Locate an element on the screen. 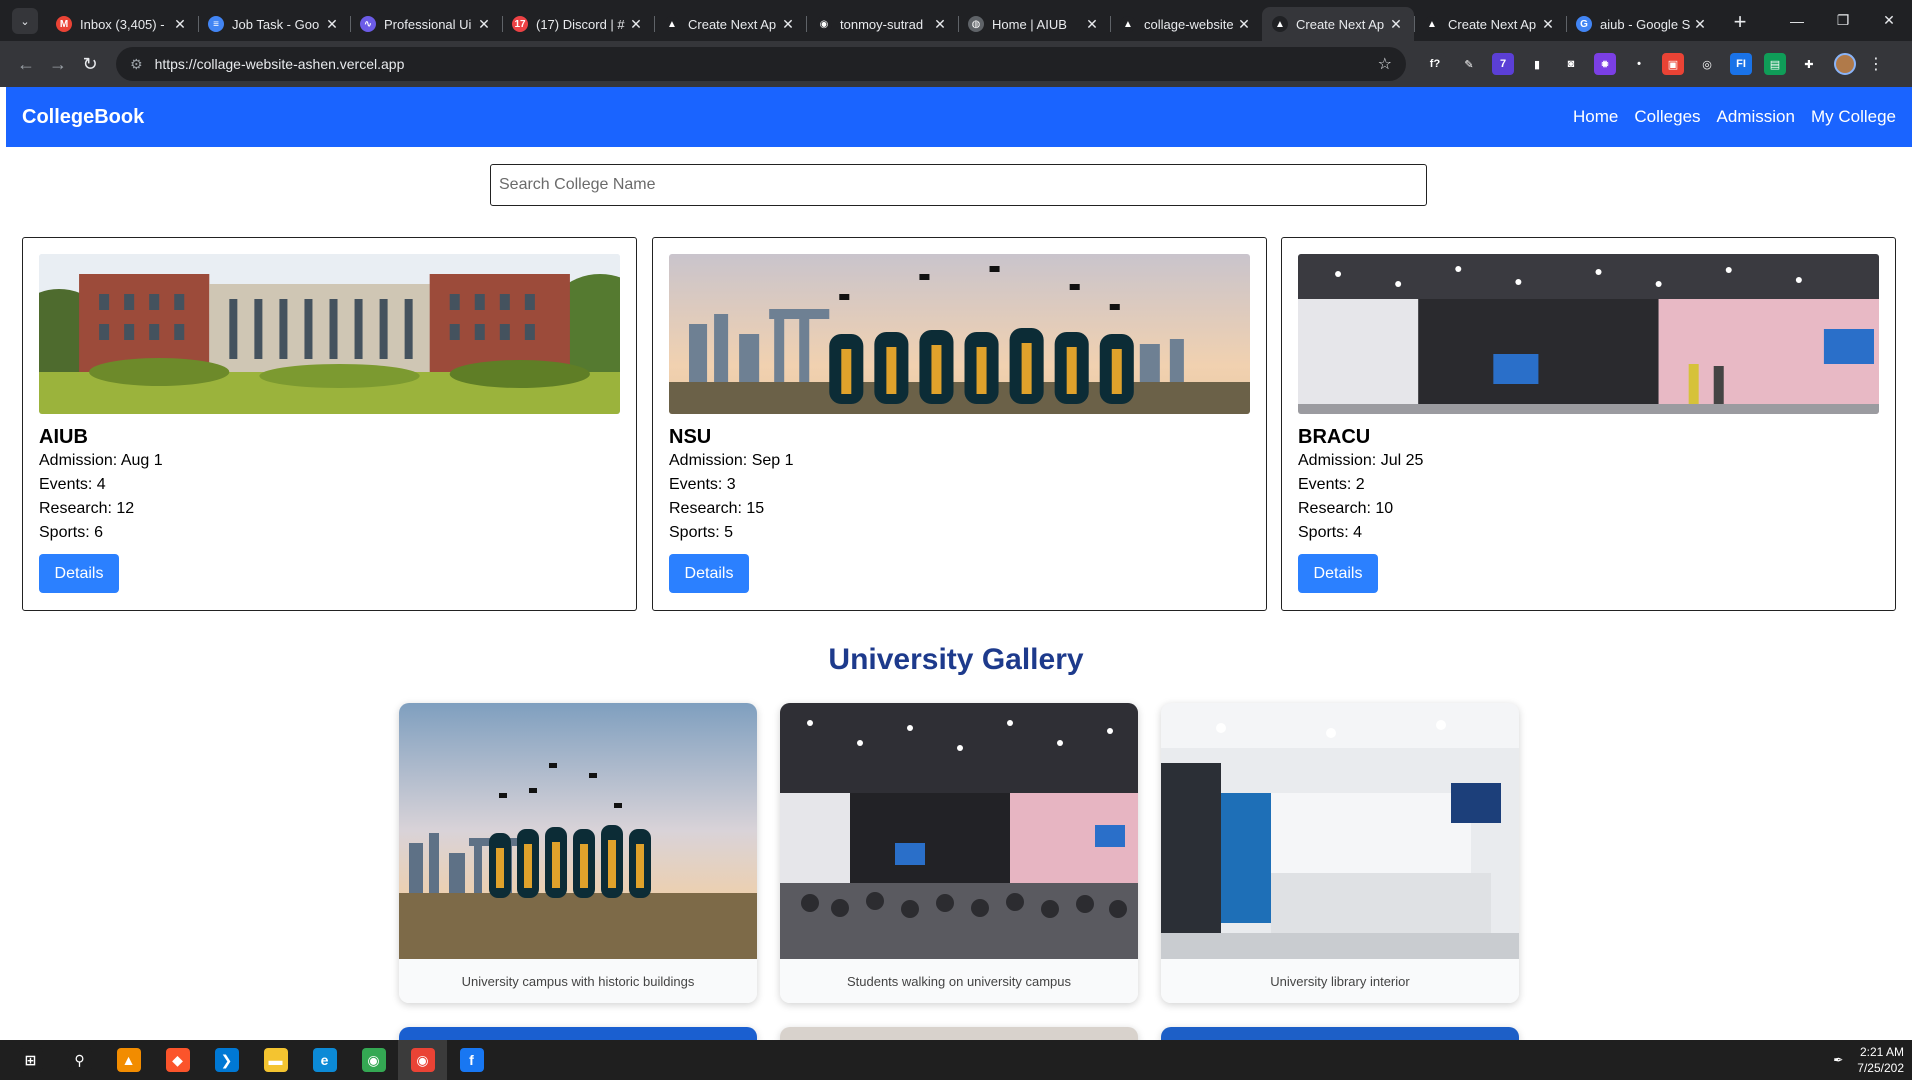 The width and height of the screenshot is (1912, 1080). browser-tab: ◍ Home | AIUB ✕ is located at coordinates (1034, 24).